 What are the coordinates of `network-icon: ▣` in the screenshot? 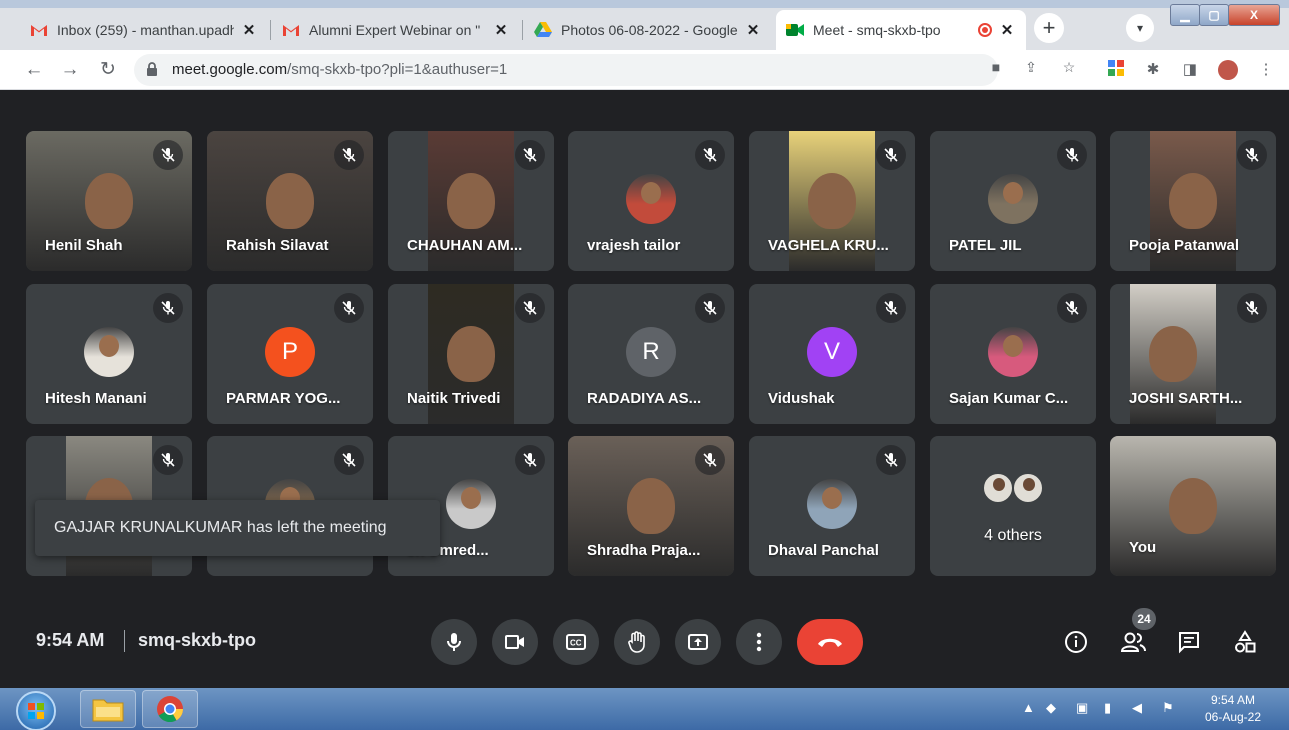 It's located at (1082, 708).